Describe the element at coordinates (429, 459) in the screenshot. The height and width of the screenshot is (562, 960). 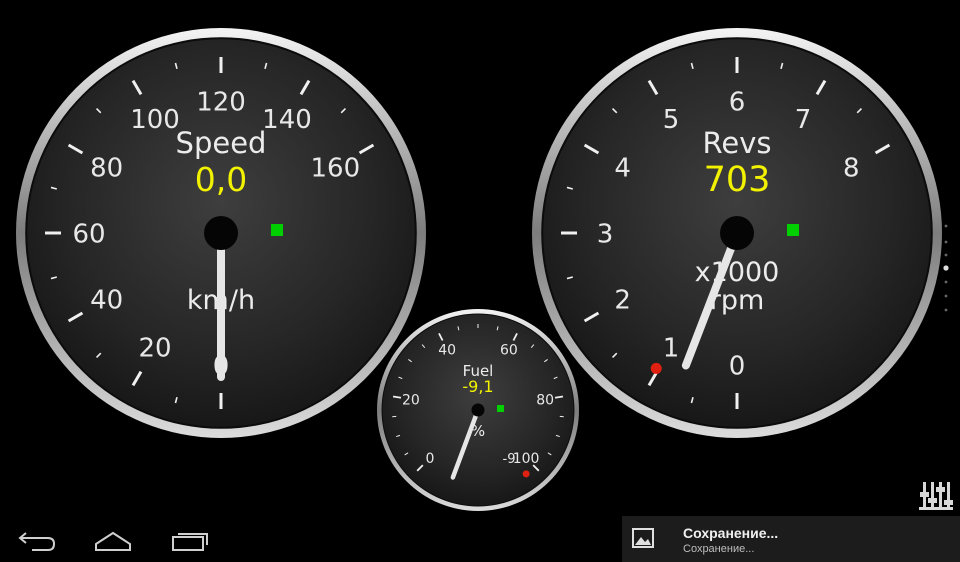
I see `fuel-tick-label: 0` at that location.